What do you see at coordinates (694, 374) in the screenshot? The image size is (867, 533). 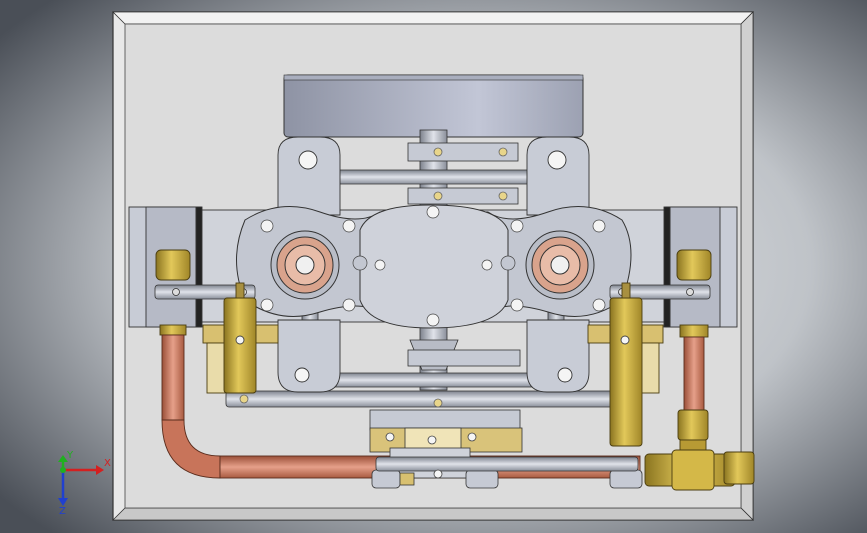 I see `copper-pipe-right` at bounding box center [694, 374].